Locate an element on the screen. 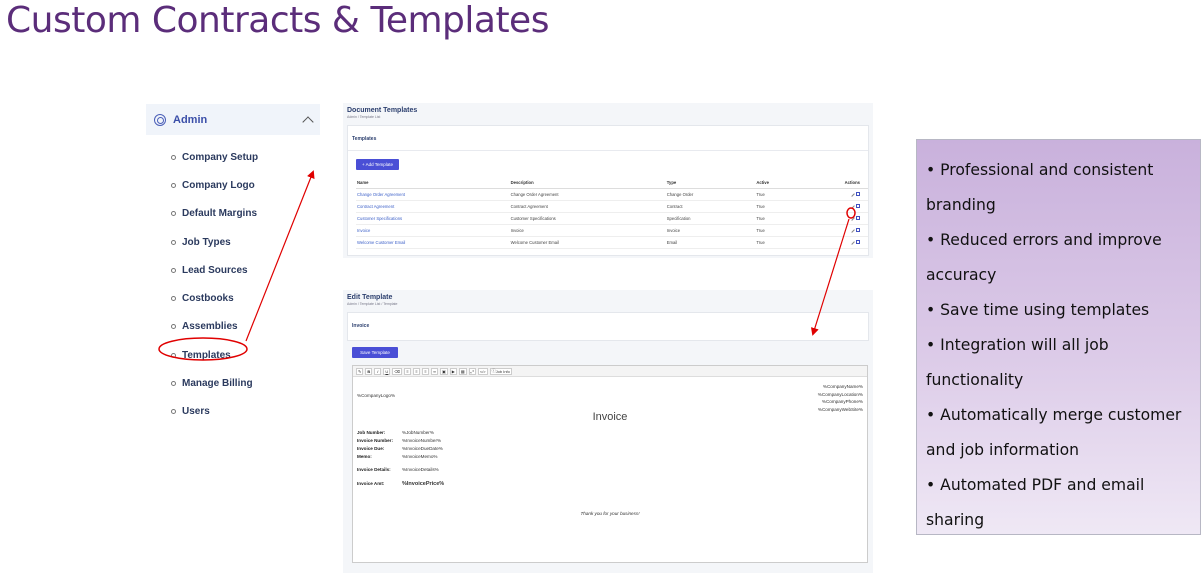  edit-icon-highlight-ellipse is located at coordinates (851, 213).